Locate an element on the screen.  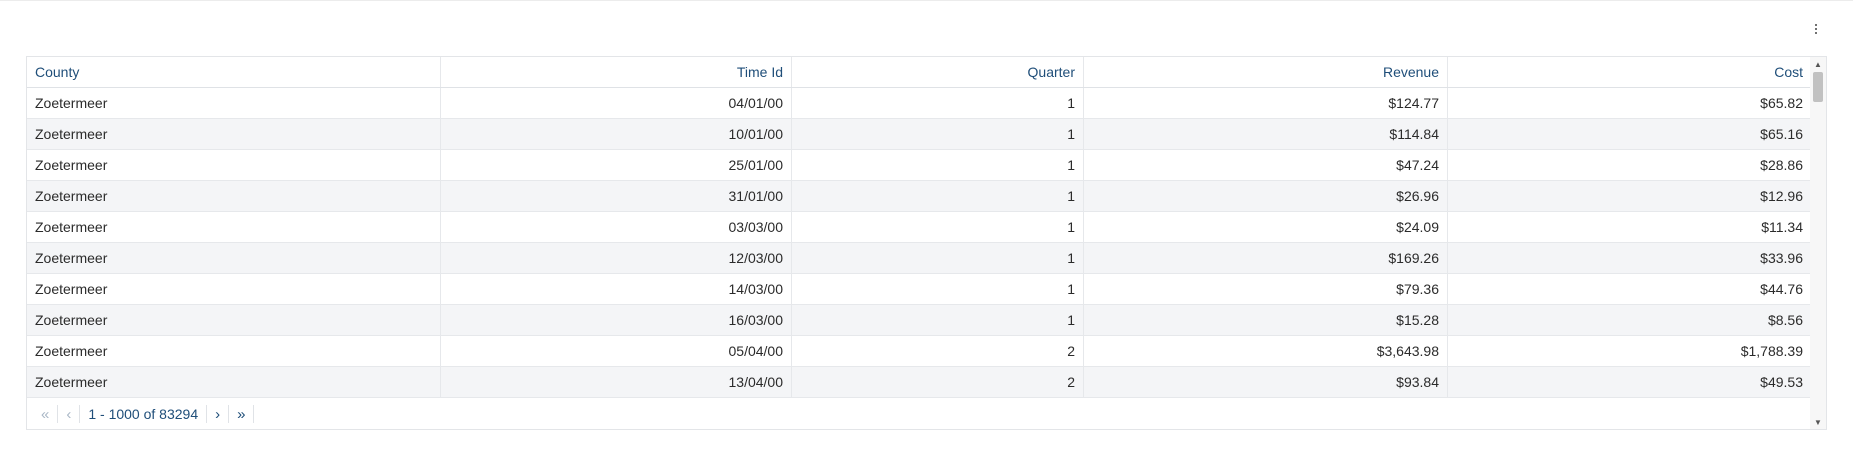
next-page-button: › is located at coordinates (218, 414).